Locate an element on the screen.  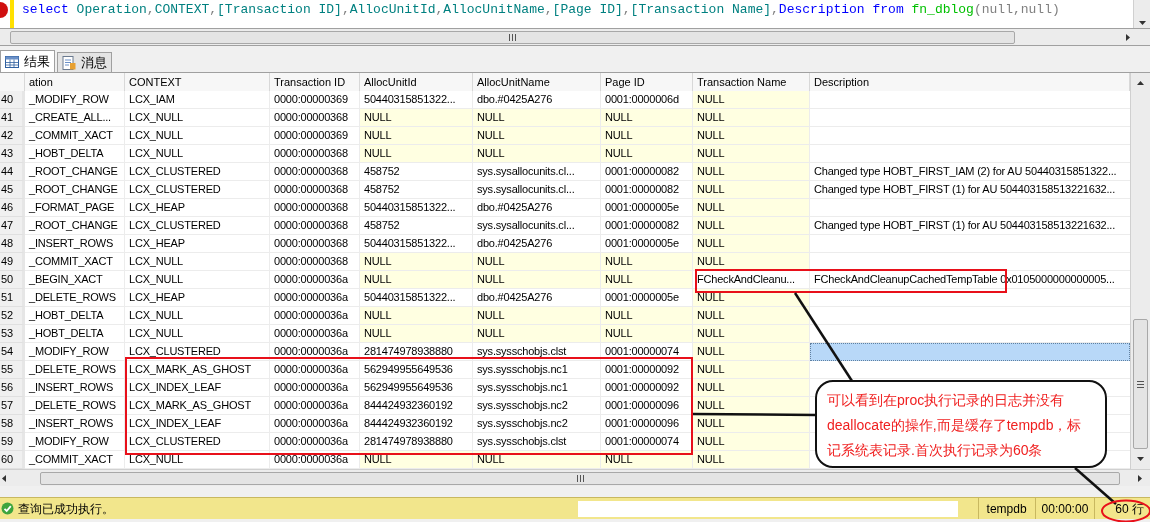
row-number: 44 is located at coordinates (12, 172).